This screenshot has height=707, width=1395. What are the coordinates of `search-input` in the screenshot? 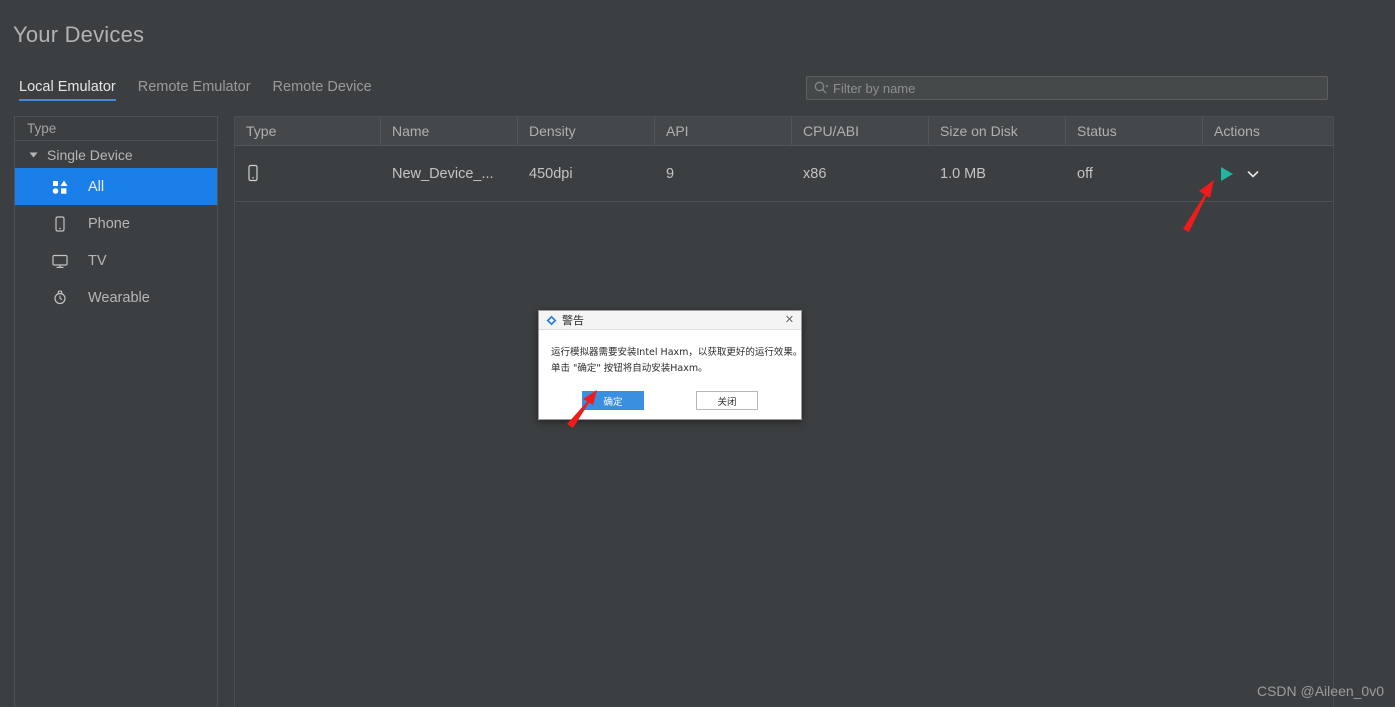 It's located at (1077, 88).